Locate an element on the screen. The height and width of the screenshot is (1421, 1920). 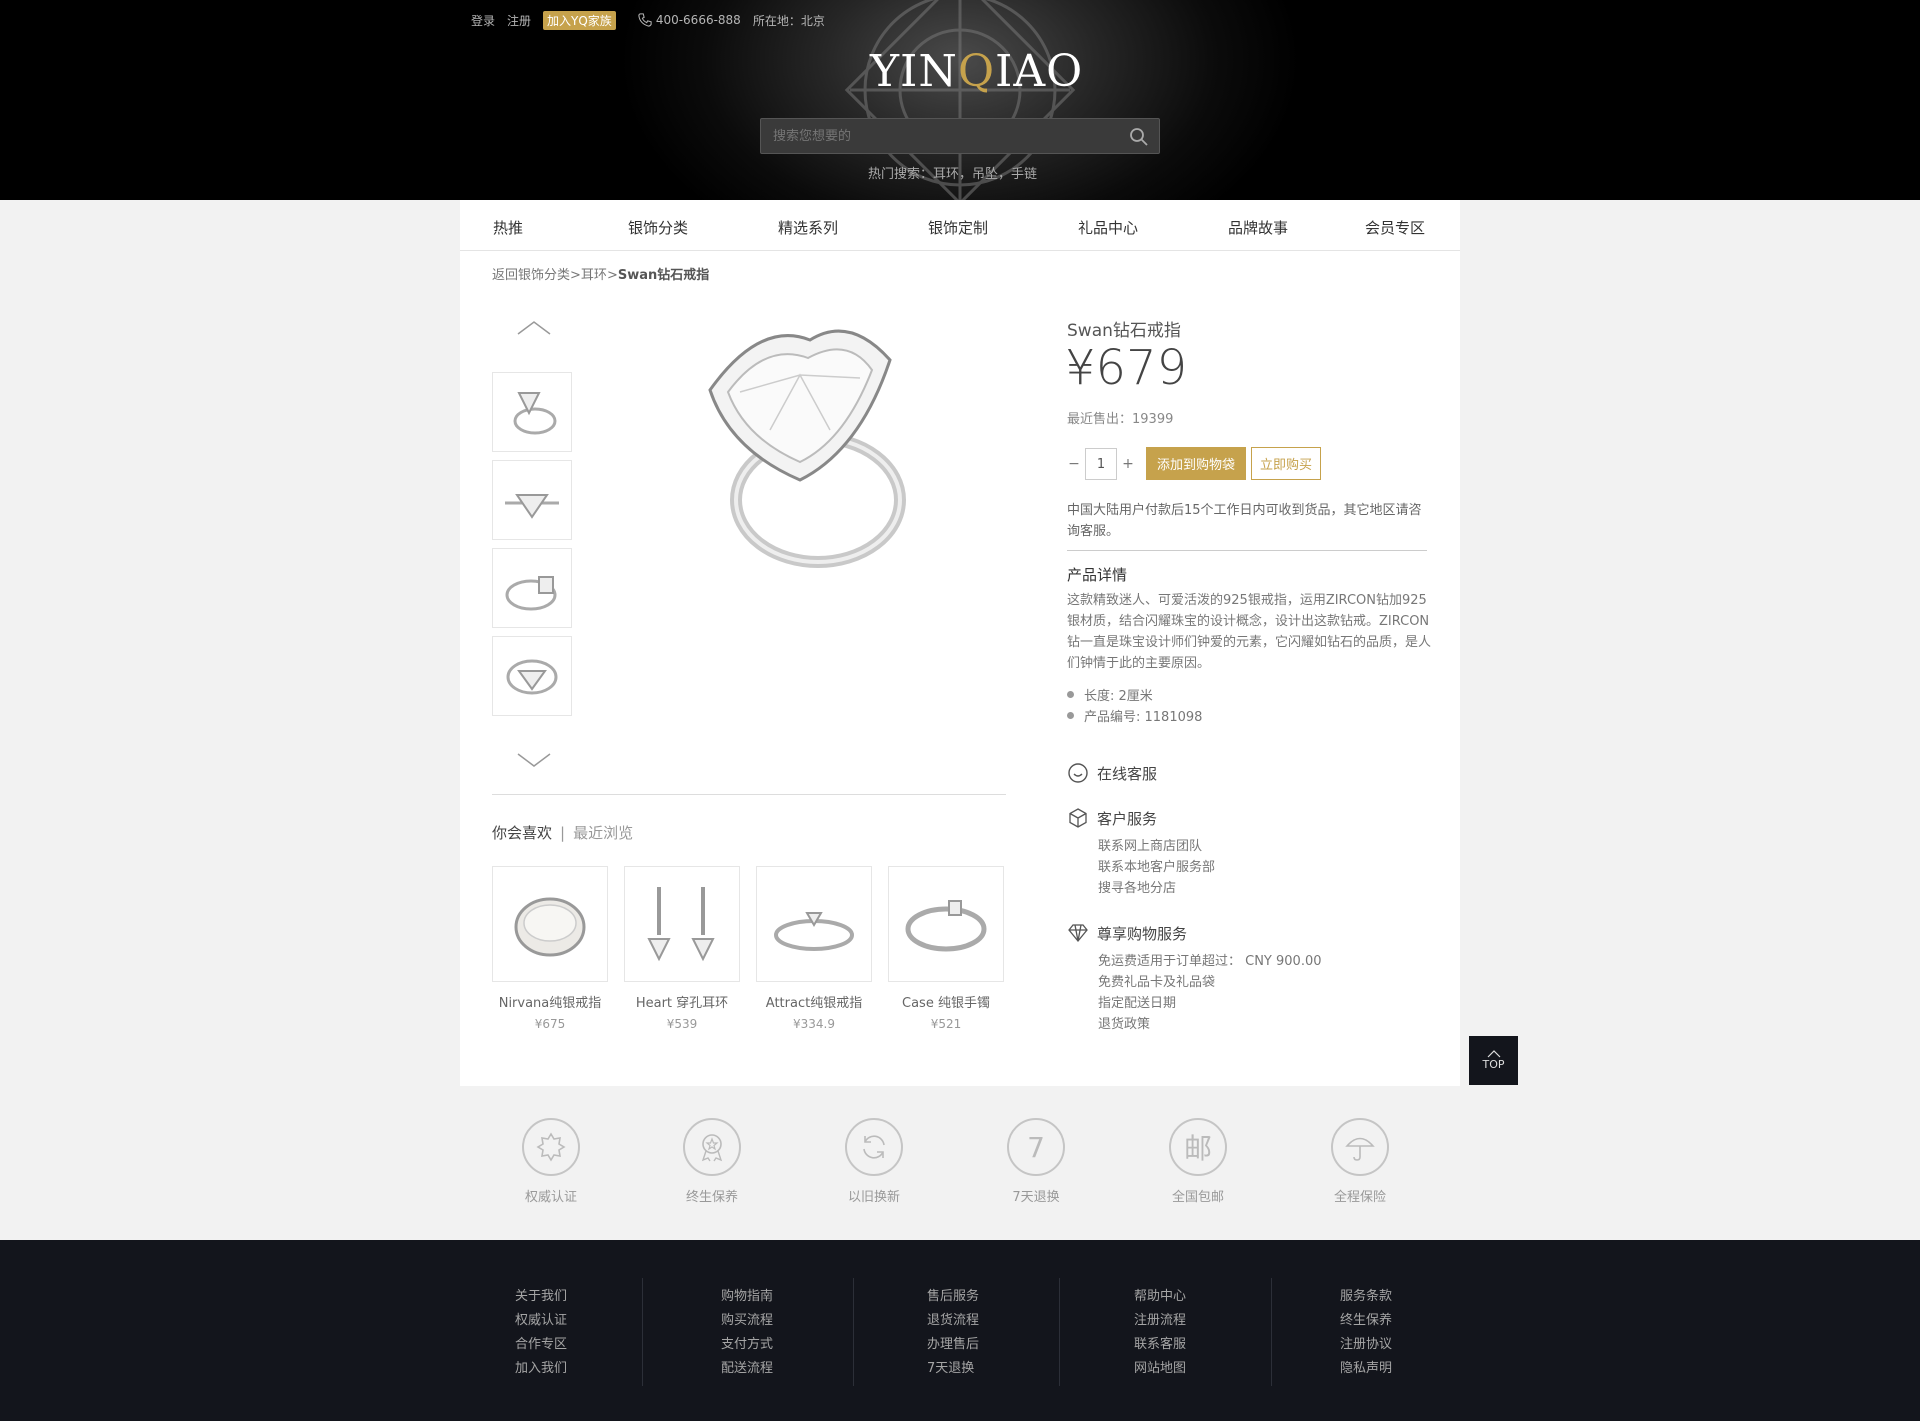
badge-7day-return: 7 7天退换 is located at coordinates (1036, 1161).